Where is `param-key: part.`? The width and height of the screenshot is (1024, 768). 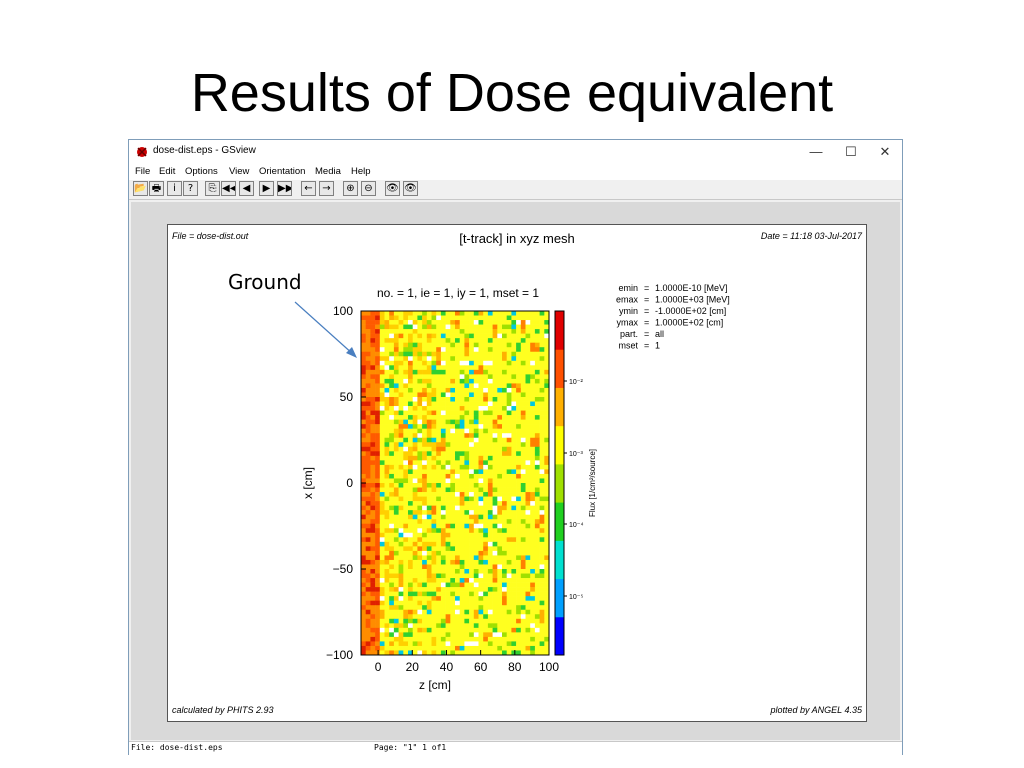 param-key: part. is located at coordinates (629, 334).